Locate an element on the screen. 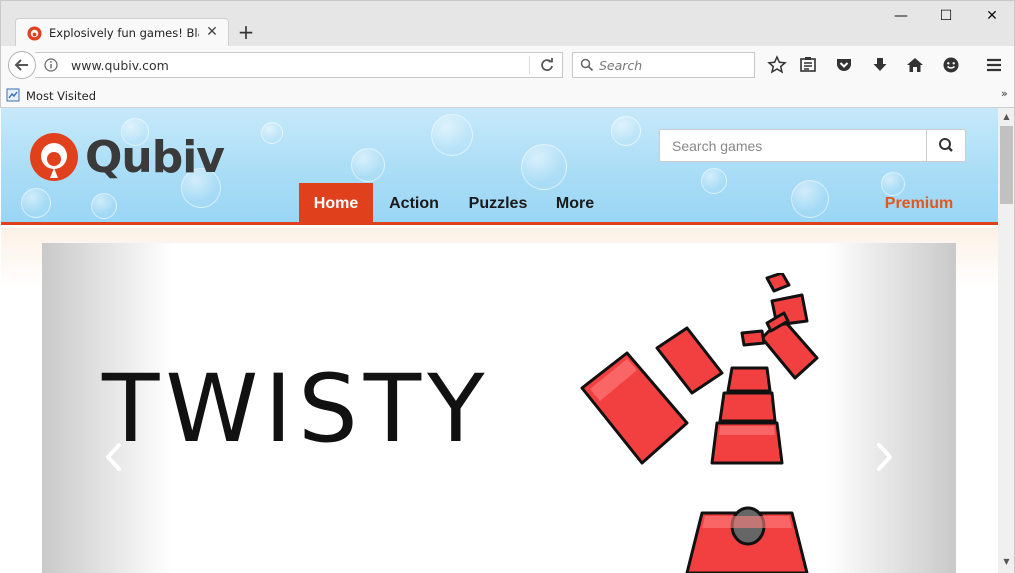  bookmark-most-visited: Most Visited is located at coordinates (61, 96).